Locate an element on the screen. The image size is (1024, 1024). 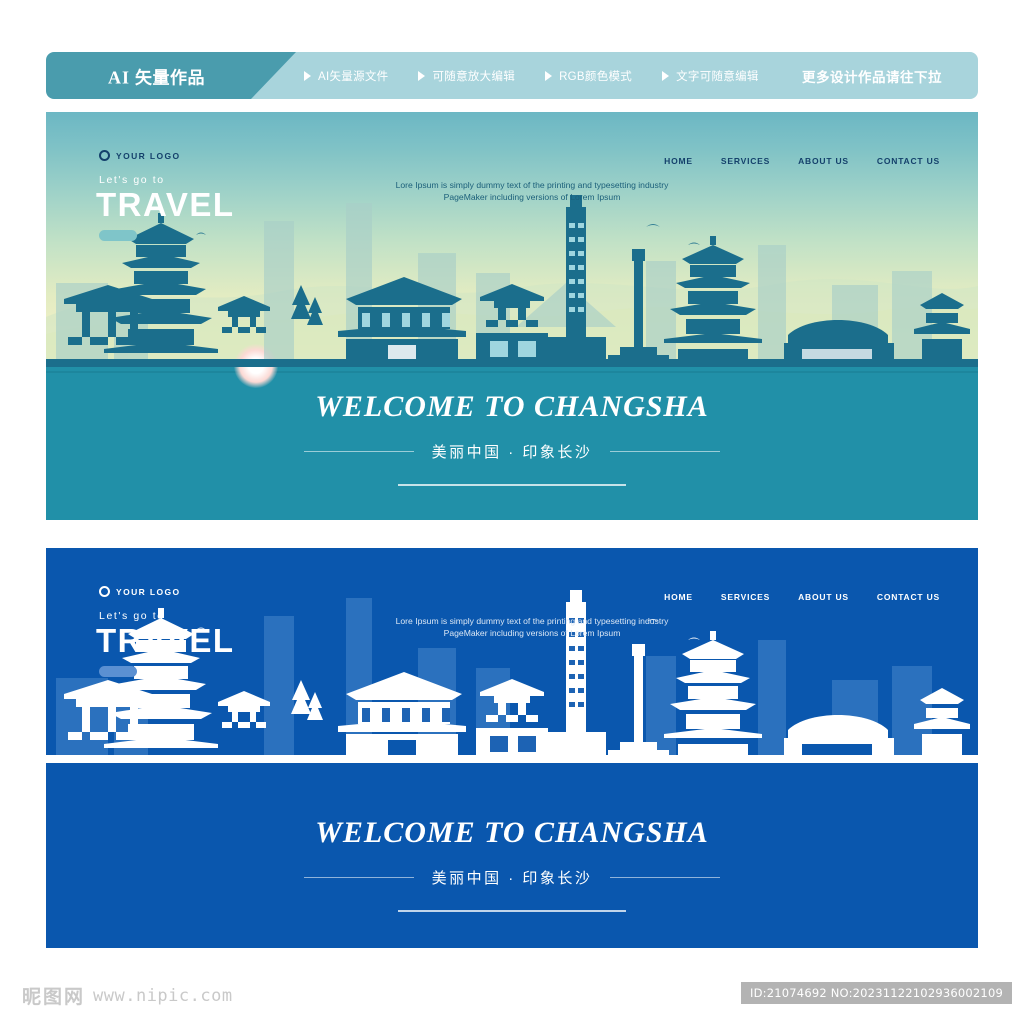
welcome-sub-row-dark: 美丽中国 · 印象长沙 is located at coordinates (512, 877).